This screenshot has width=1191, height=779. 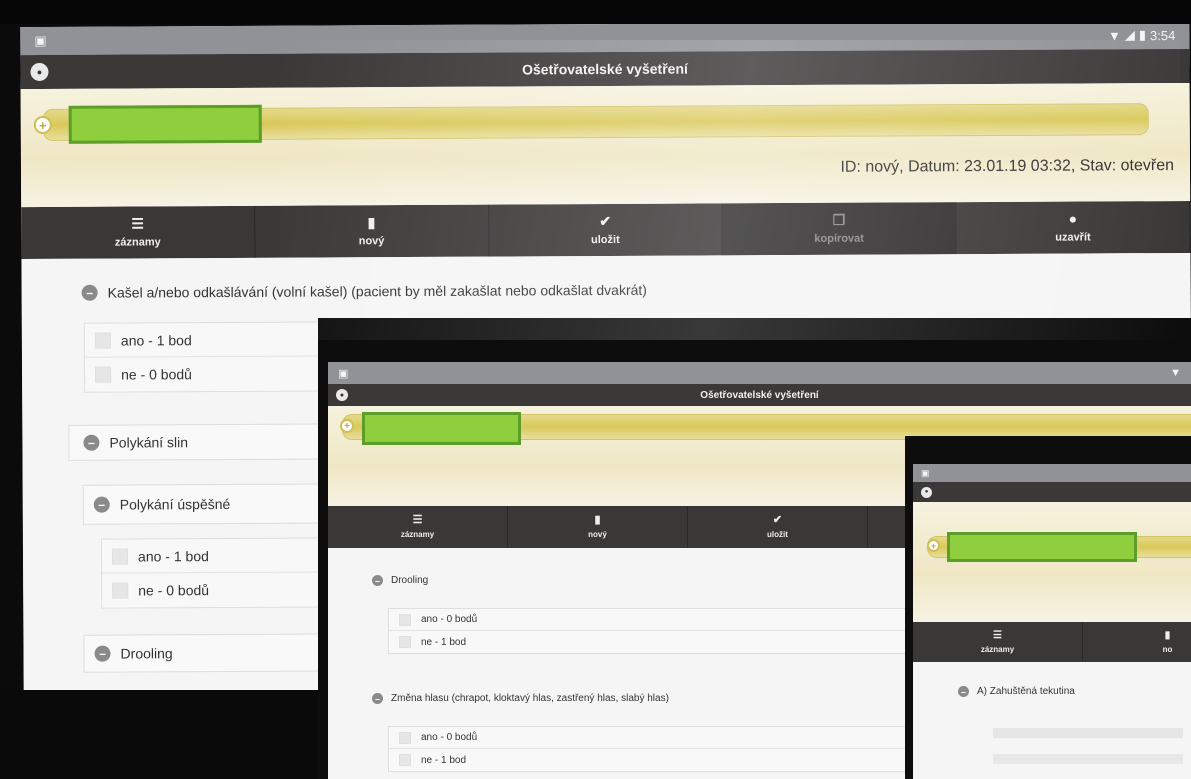 What do you see at coordinates (1073, 218) in the screenshot?
I see `lock-icon: ●` at bounding box center [1073, 218].